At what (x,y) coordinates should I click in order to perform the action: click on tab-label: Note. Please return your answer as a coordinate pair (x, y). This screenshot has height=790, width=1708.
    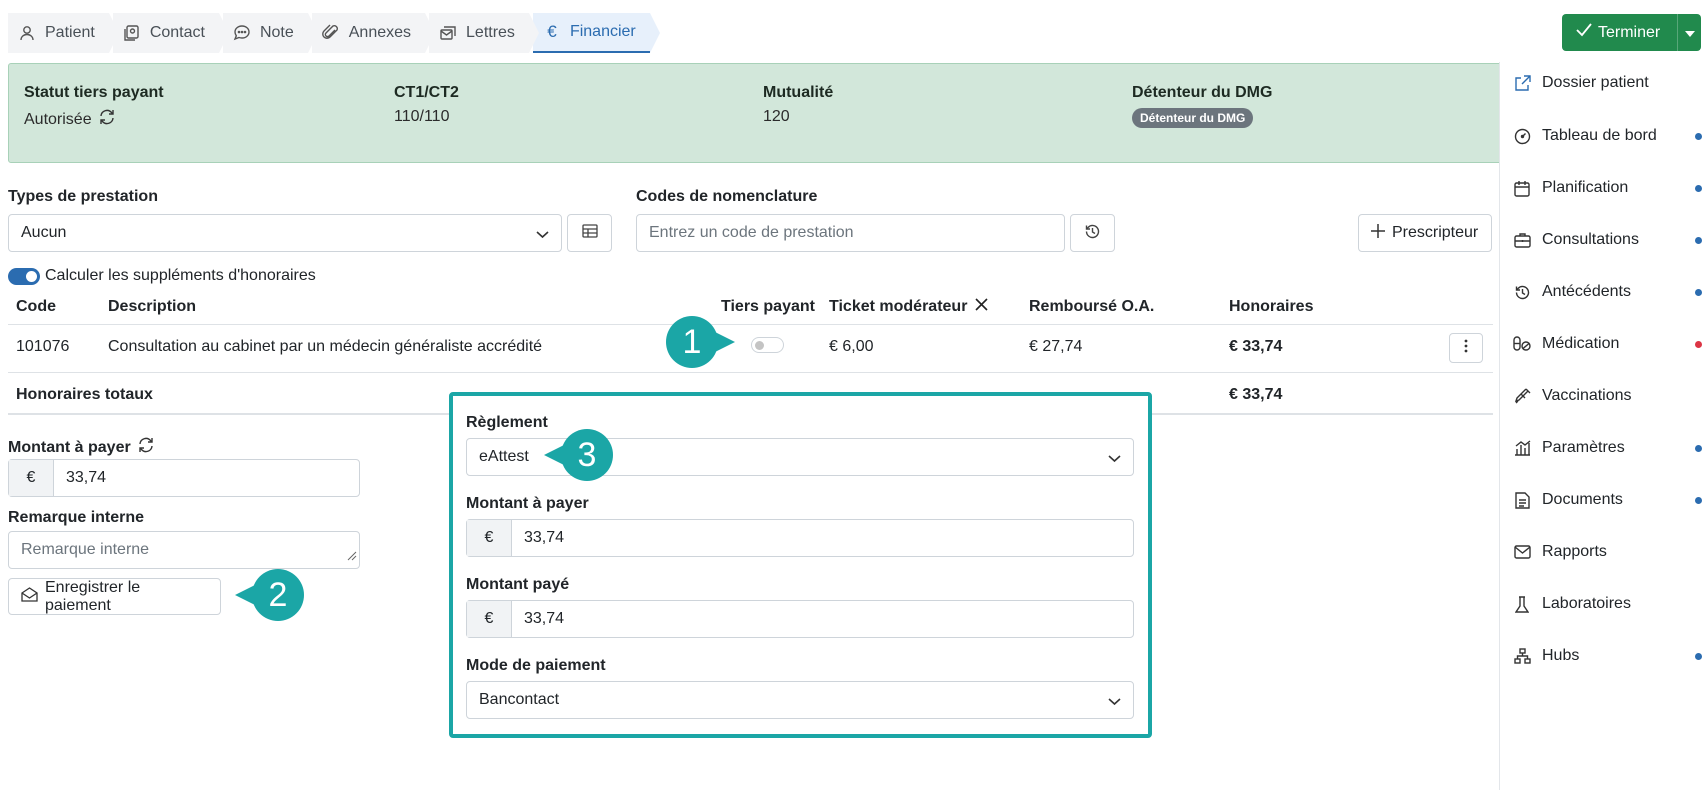
    Looking at the image, I should click on (276, 32).